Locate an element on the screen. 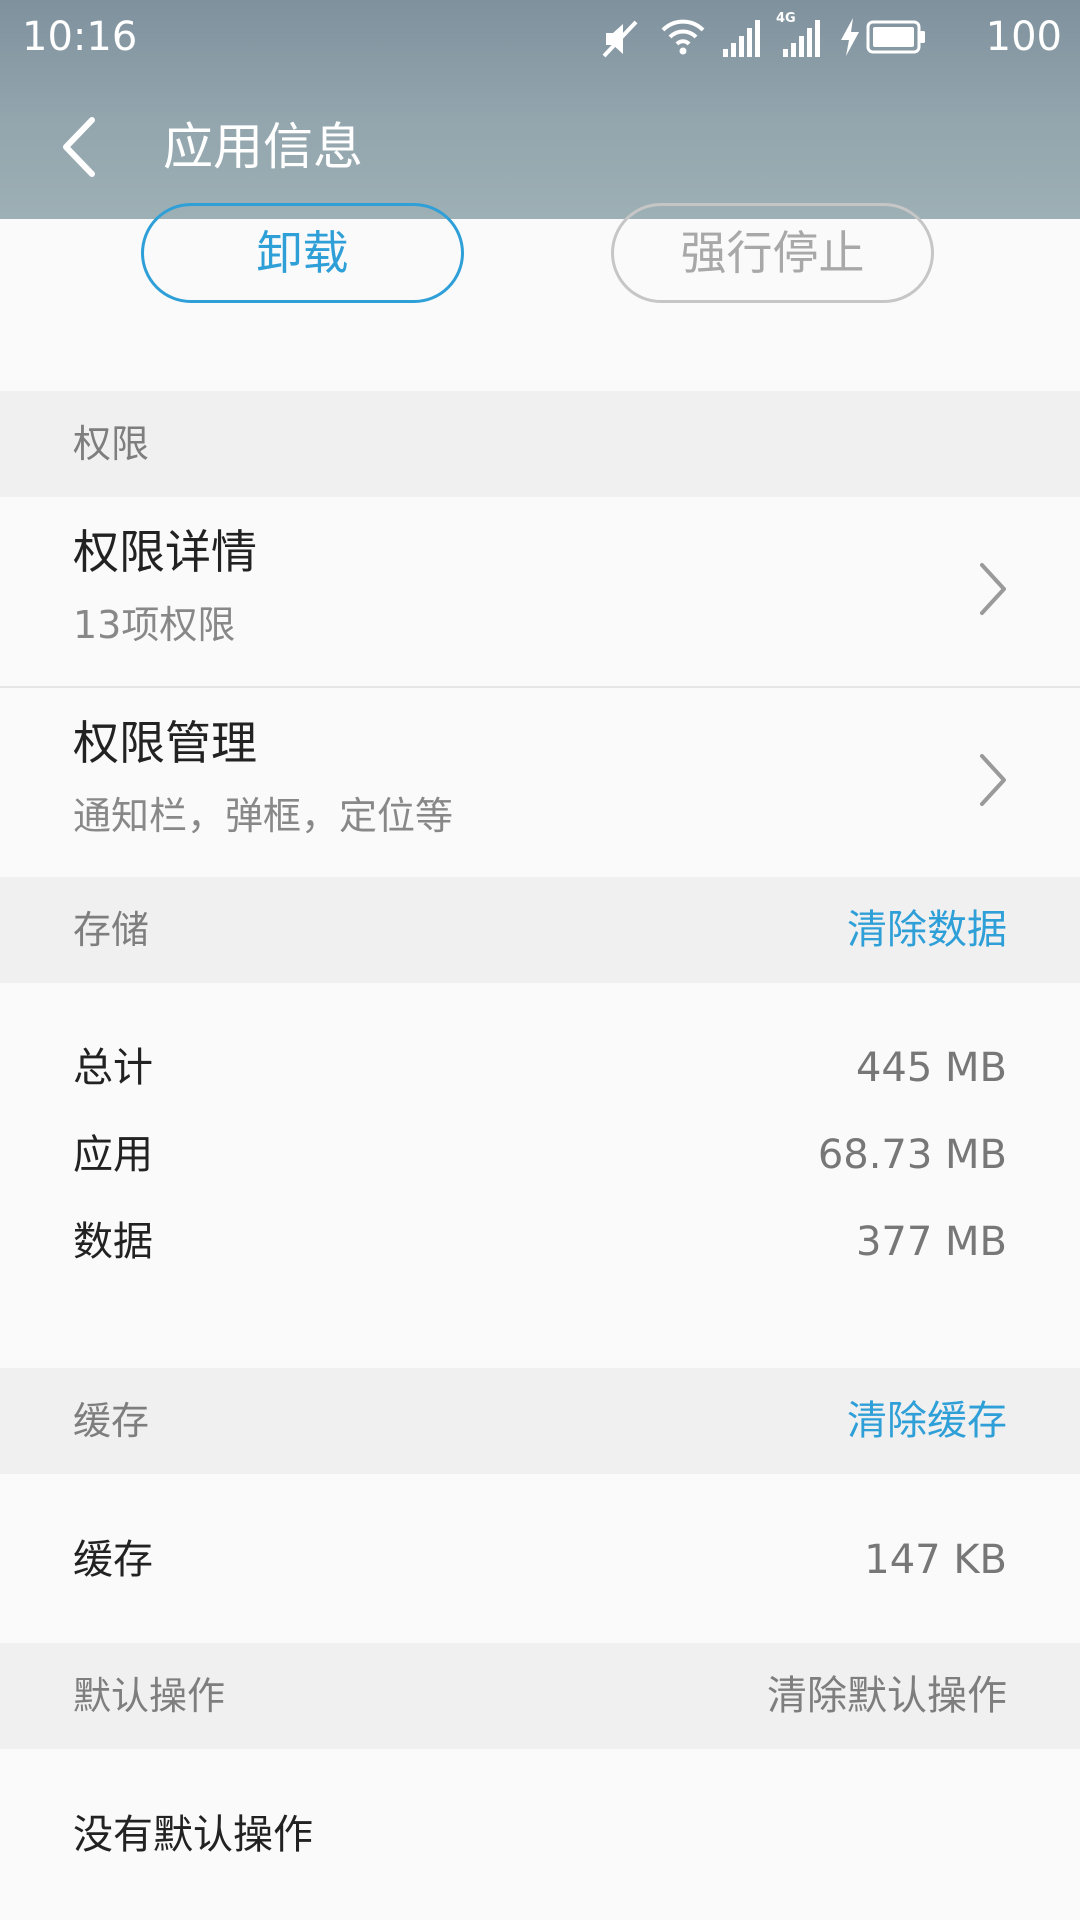 The image size is (1080, 1920). battery-icon is located at coordinates (895, 37).